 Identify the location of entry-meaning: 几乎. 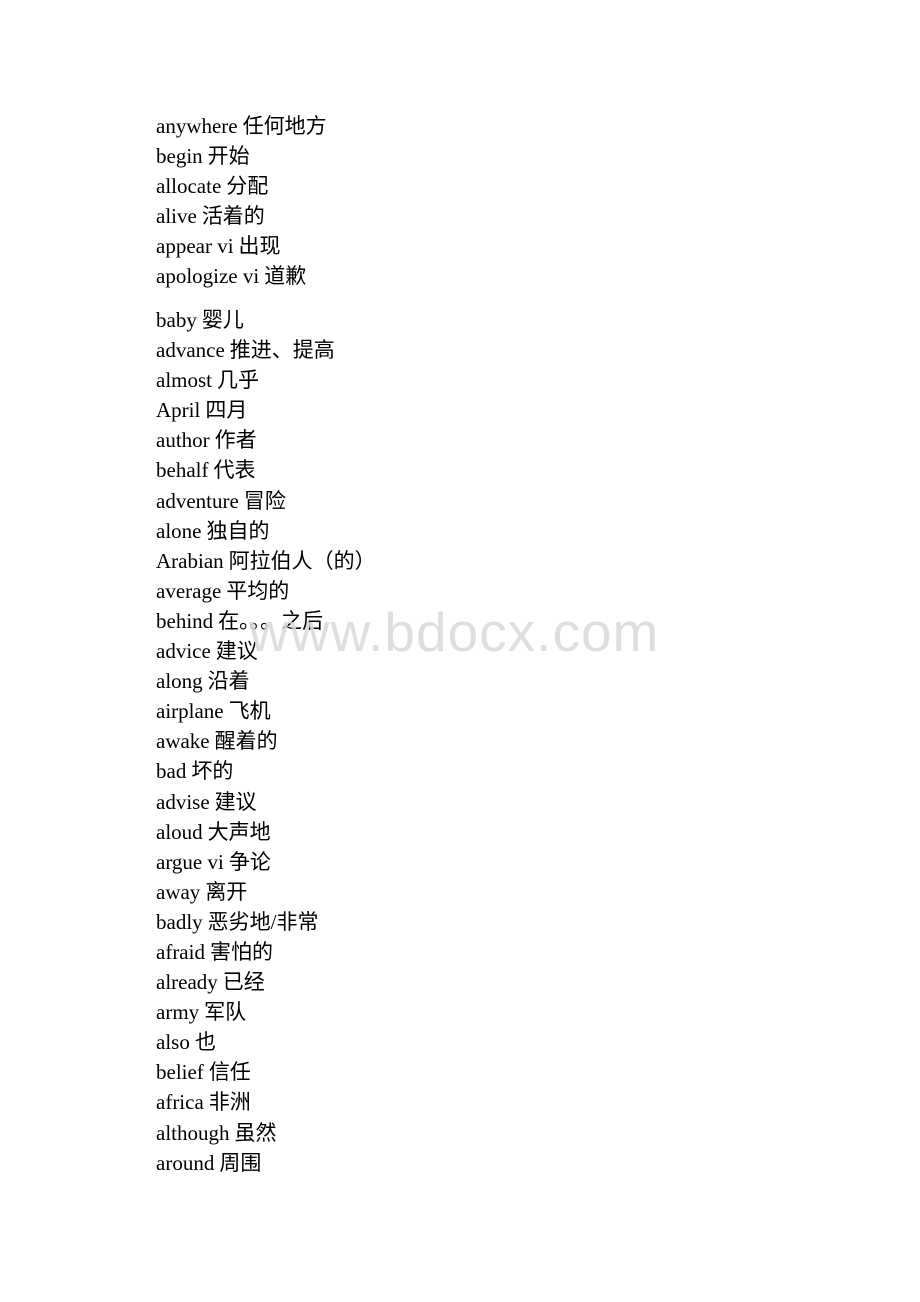
(238, 380).